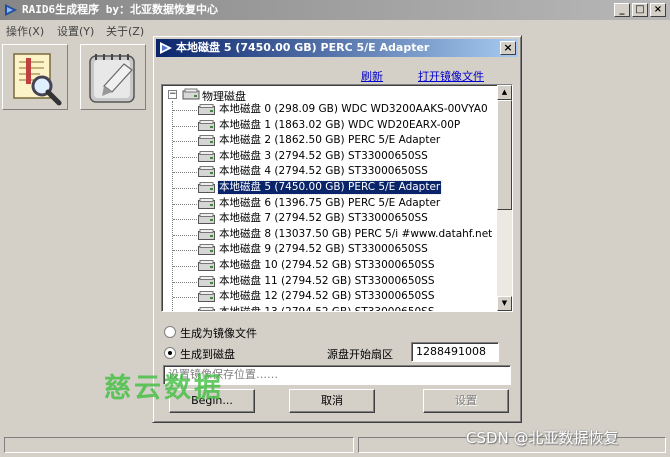  Describe the element at coordinates (360, 354) in the screenshot. I see `source-start-sector-label: 源盘开始扇区` at that location.